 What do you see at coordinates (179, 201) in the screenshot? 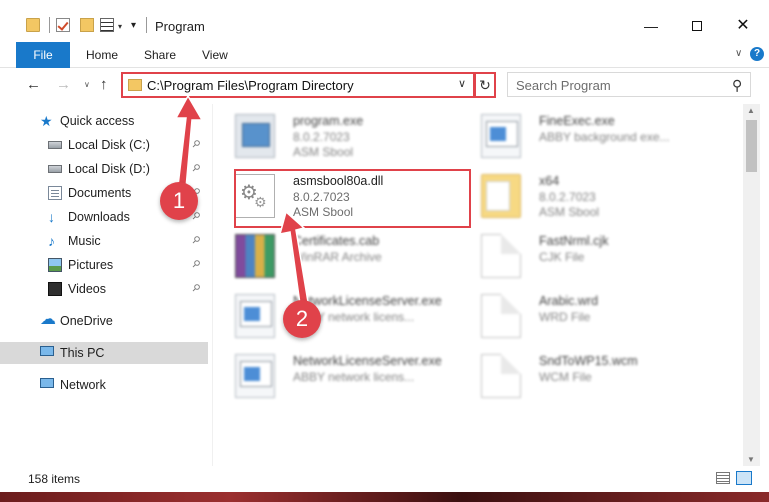
I see `step-1-callout: 1` at bounding box center [179, 201].